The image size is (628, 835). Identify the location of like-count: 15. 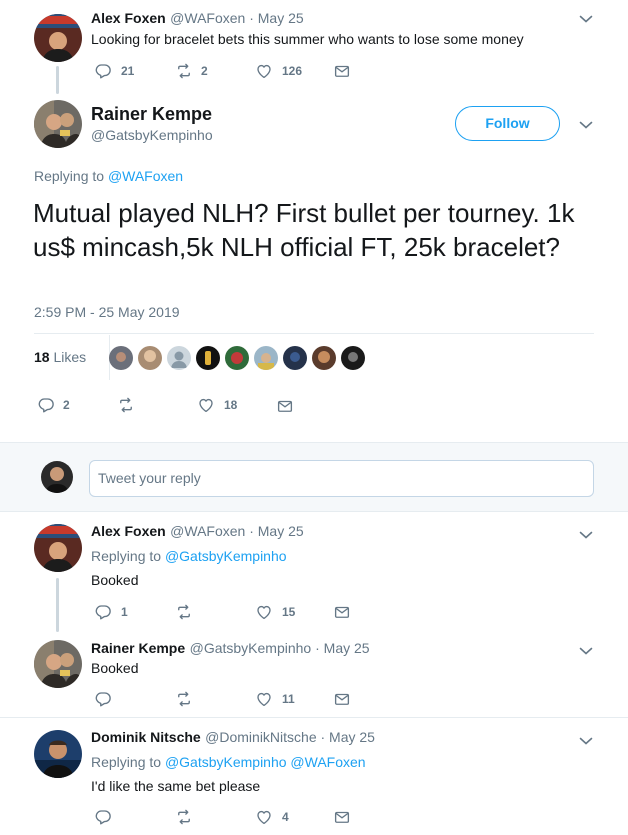
(289, 612).